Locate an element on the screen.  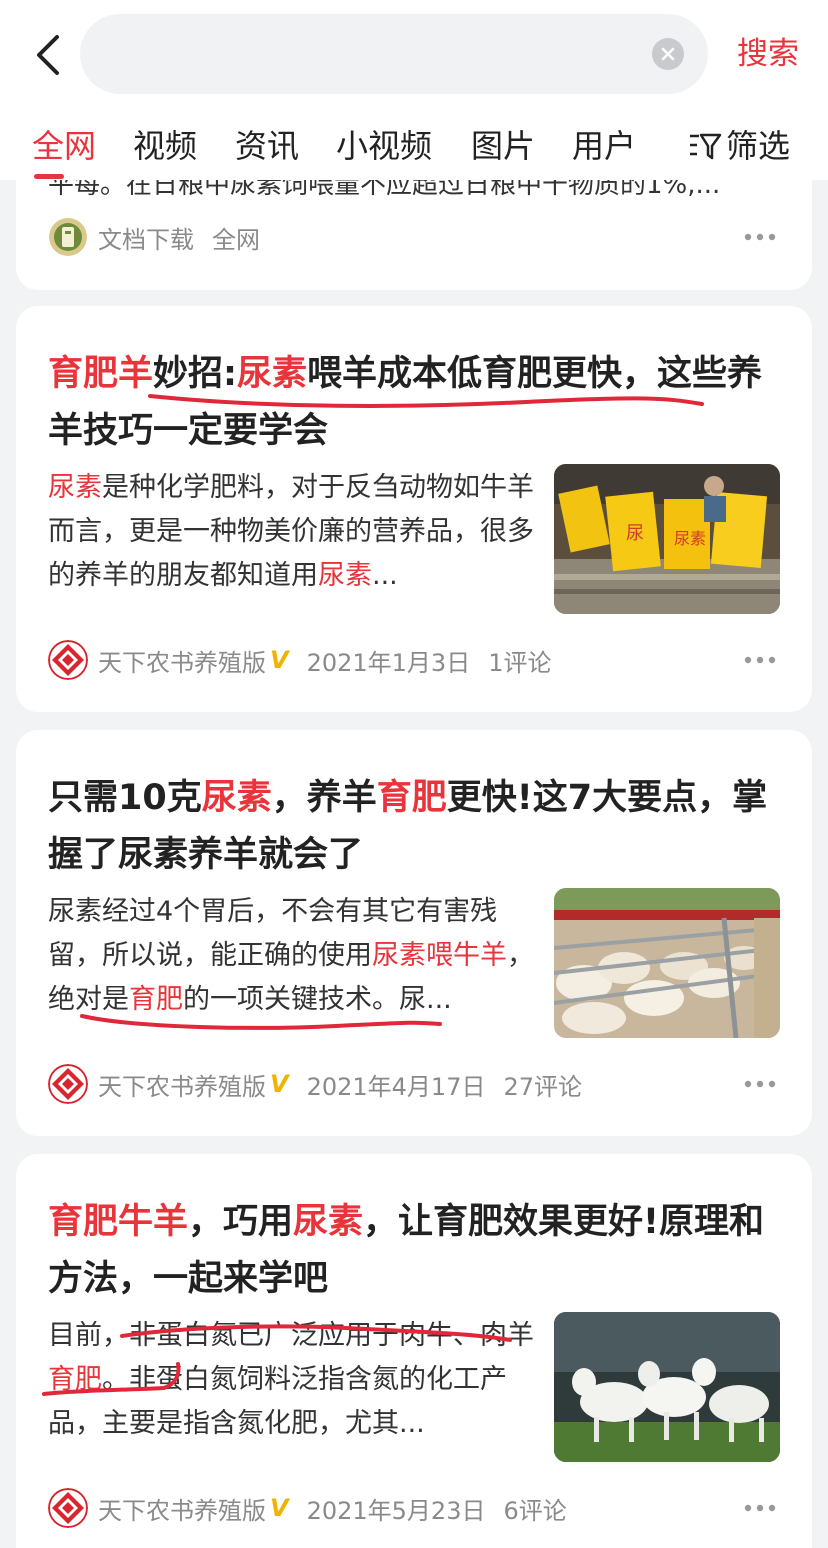
title-highlight: 育肥牛羊 is located at coordinates (118, 1222).